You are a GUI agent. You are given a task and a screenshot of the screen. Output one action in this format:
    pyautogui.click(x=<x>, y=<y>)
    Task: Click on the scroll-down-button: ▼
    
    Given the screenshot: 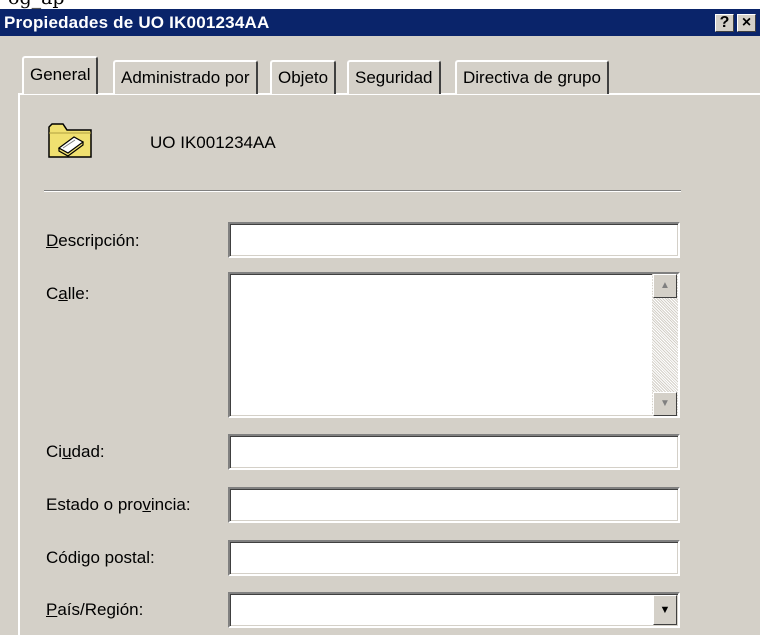 What is the action you would take?
    pyautogui.click(x=665, y=404)
    